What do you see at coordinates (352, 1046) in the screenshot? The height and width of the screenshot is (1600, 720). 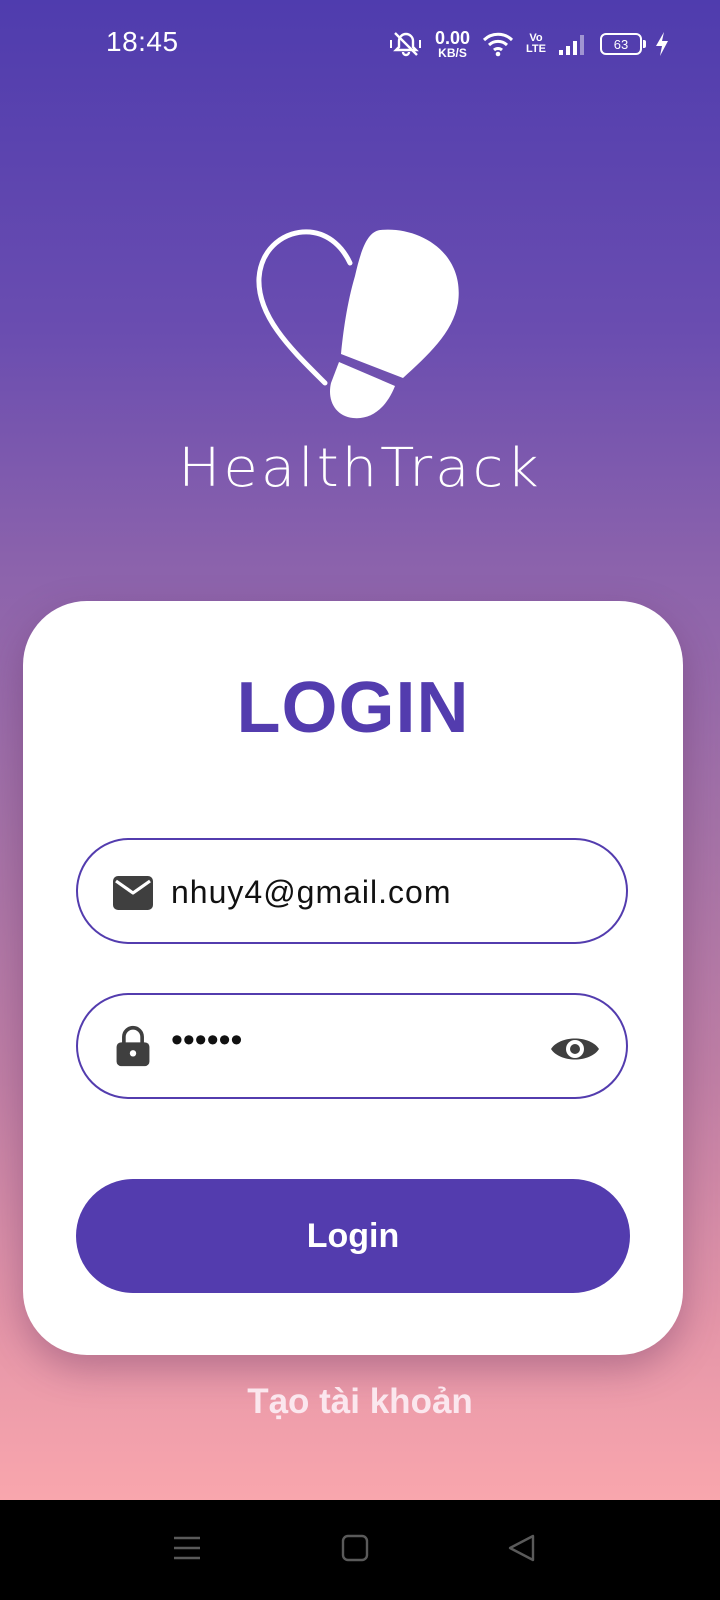 I see `password-field: ••••••` at bounding box center [352, 1046].